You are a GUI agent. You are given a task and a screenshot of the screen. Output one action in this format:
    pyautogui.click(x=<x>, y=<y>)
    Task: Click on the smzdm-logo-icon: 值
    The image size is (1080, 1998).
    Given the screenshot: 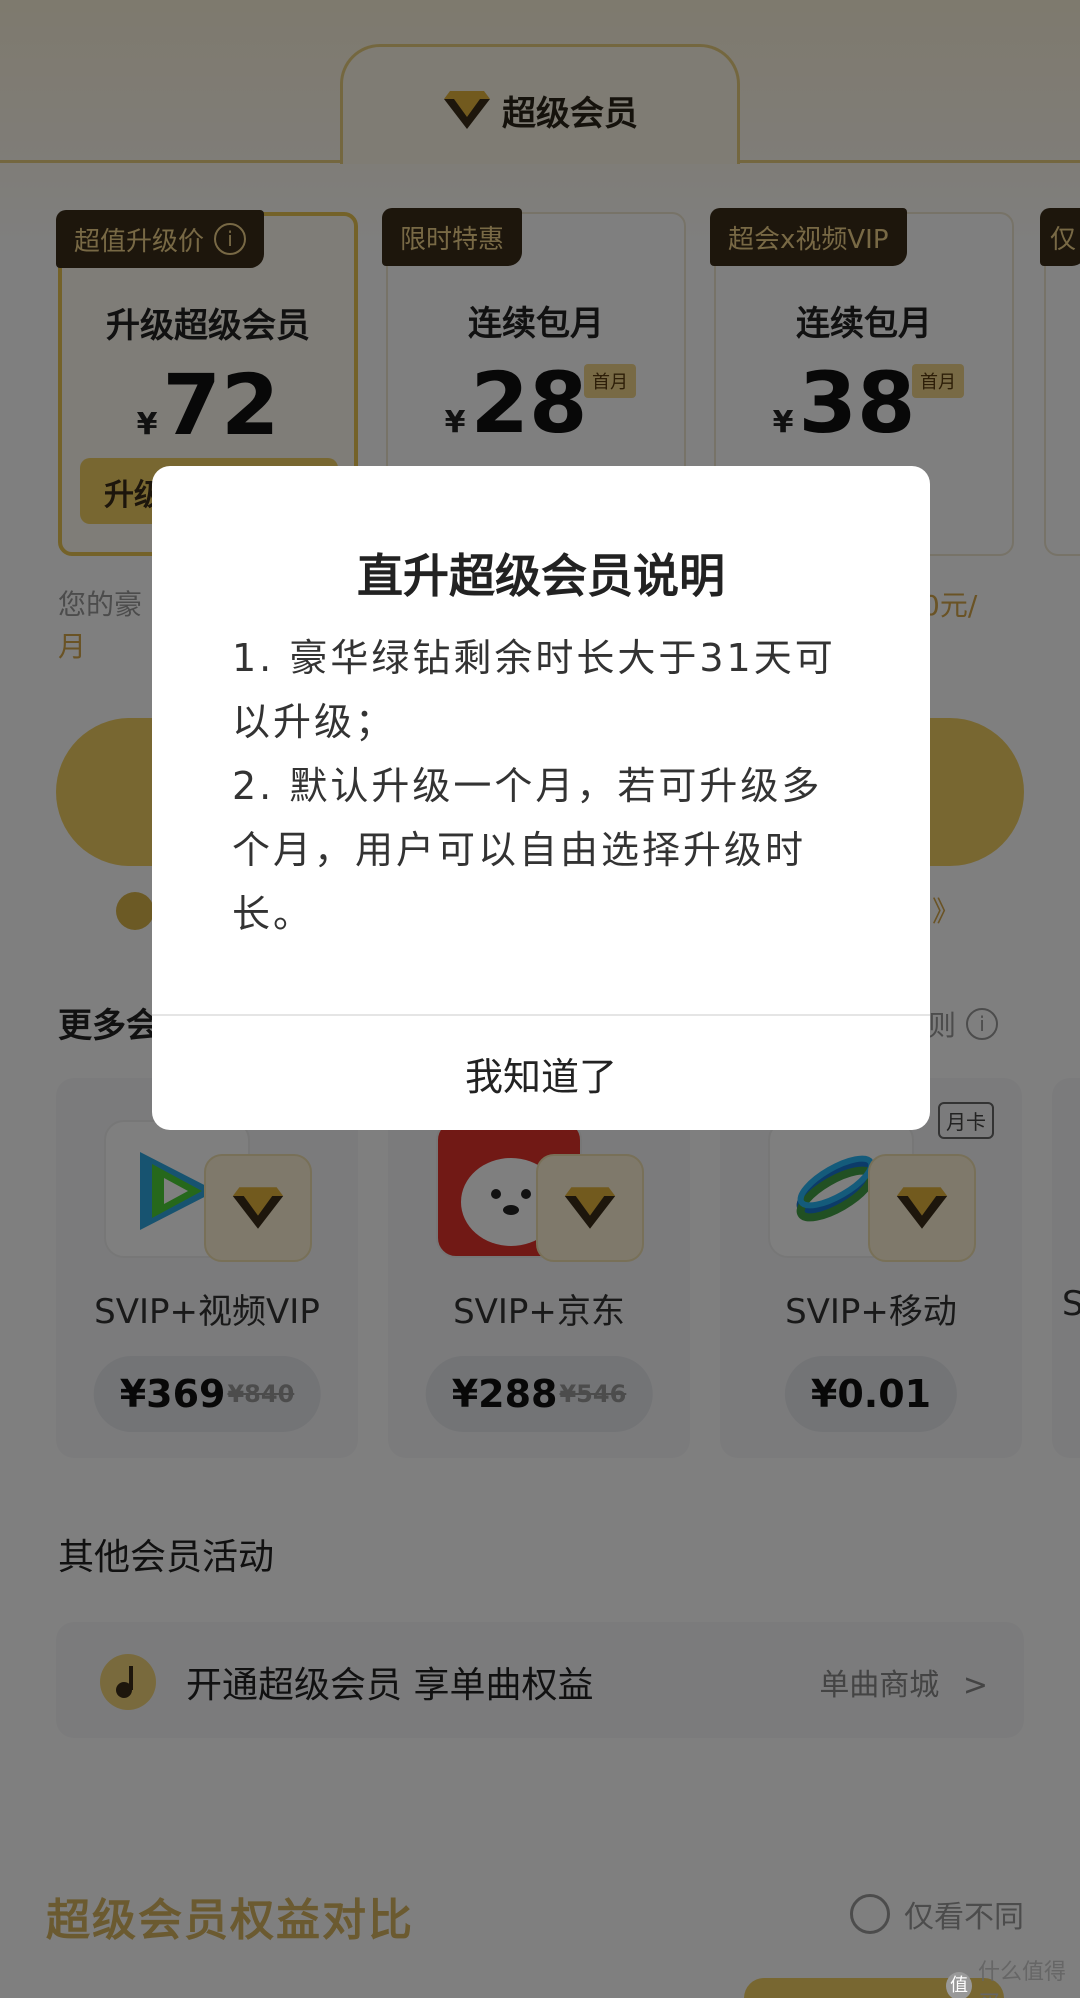 What is the action you would take?
    pyautogui.click(x=959, y=1985)
    